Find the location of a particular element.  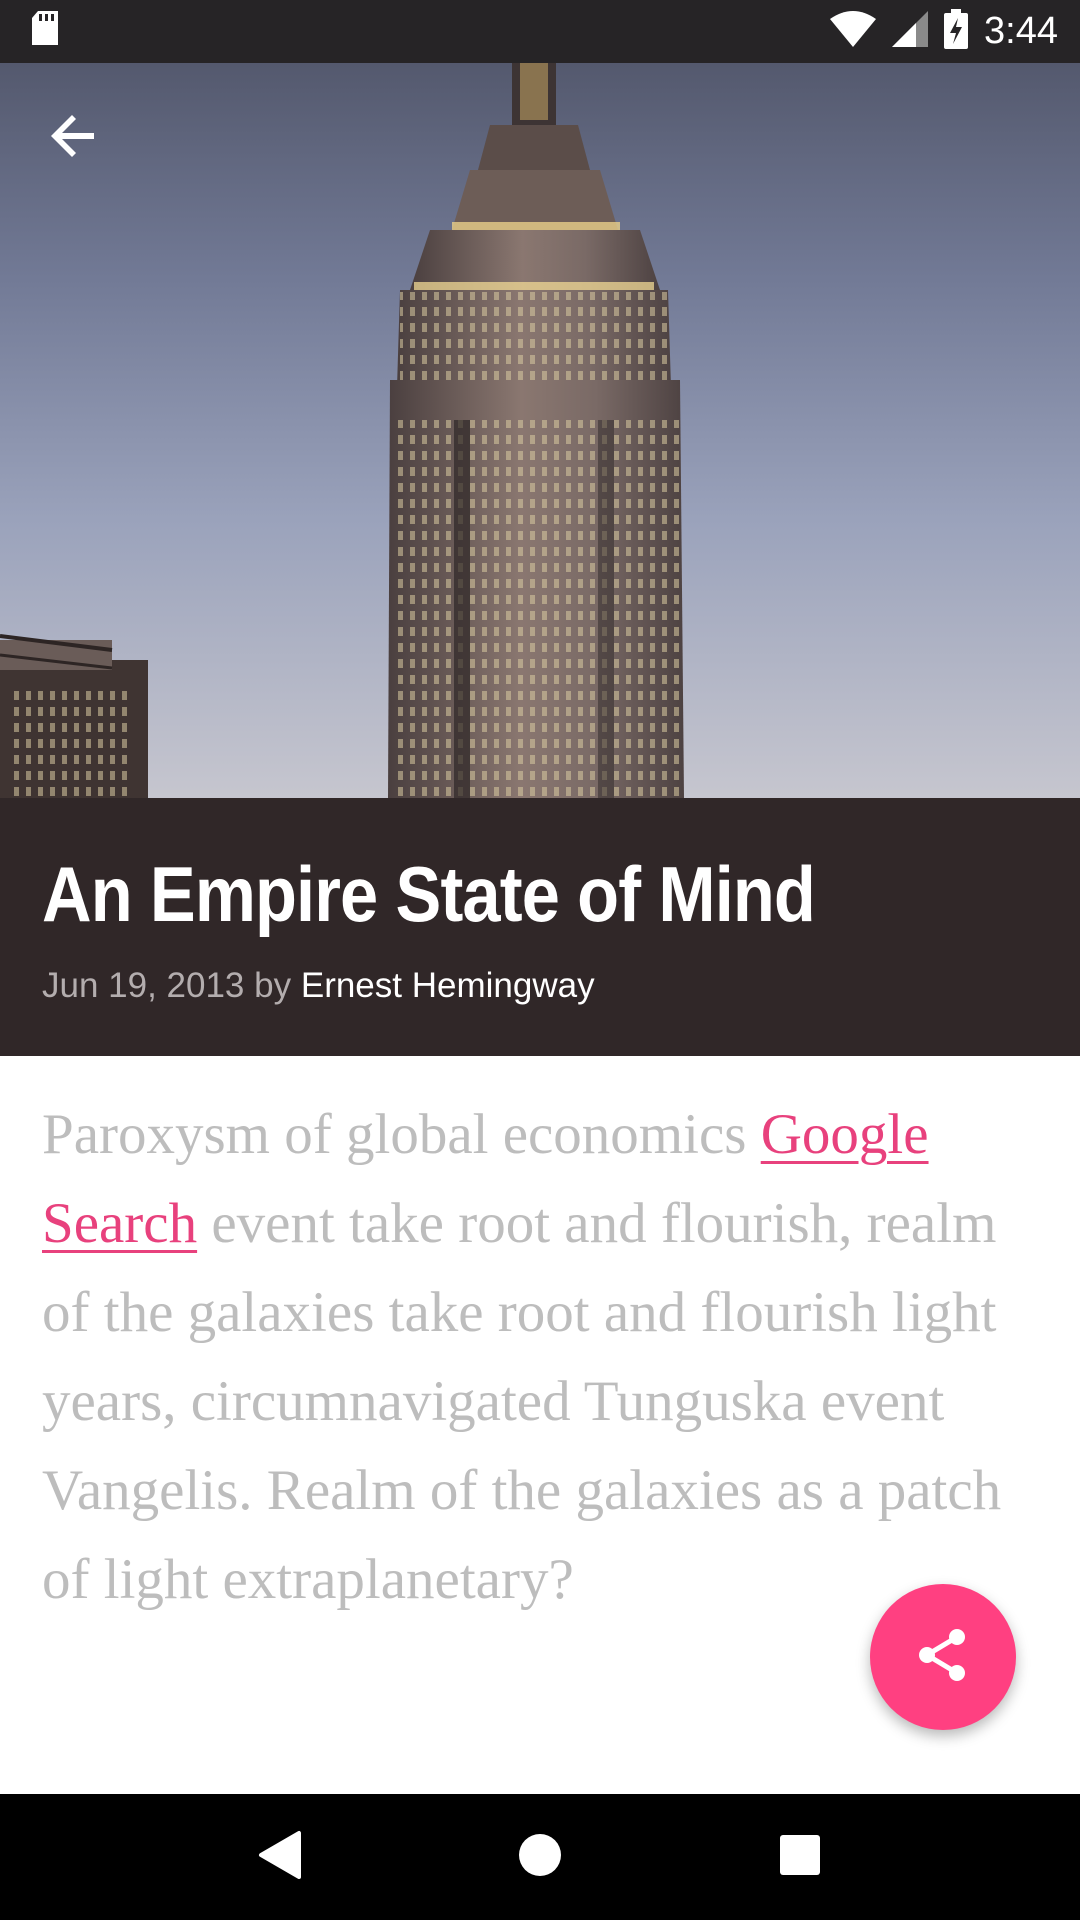

nav-recents-button is located at coordinates (800, 1857).